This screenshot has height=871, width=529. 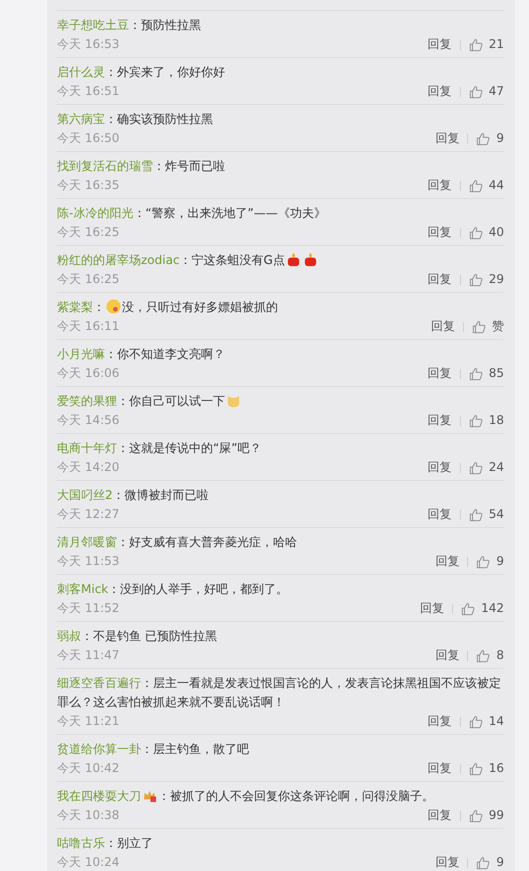 I want to click on like-count: 8, so click(x=500, y=655).